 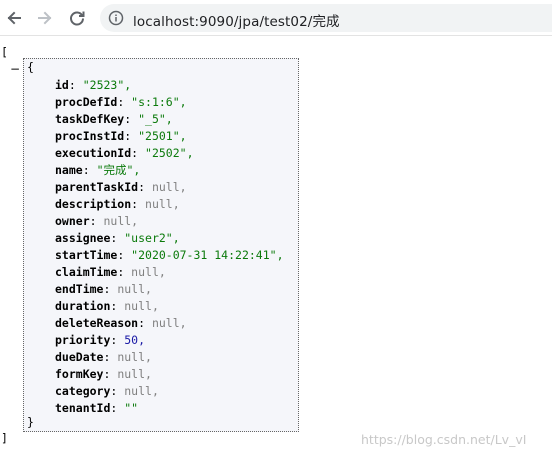 I want to click on json-field-row: procDefId: "s:1:6",, so click(x=169, y=102).